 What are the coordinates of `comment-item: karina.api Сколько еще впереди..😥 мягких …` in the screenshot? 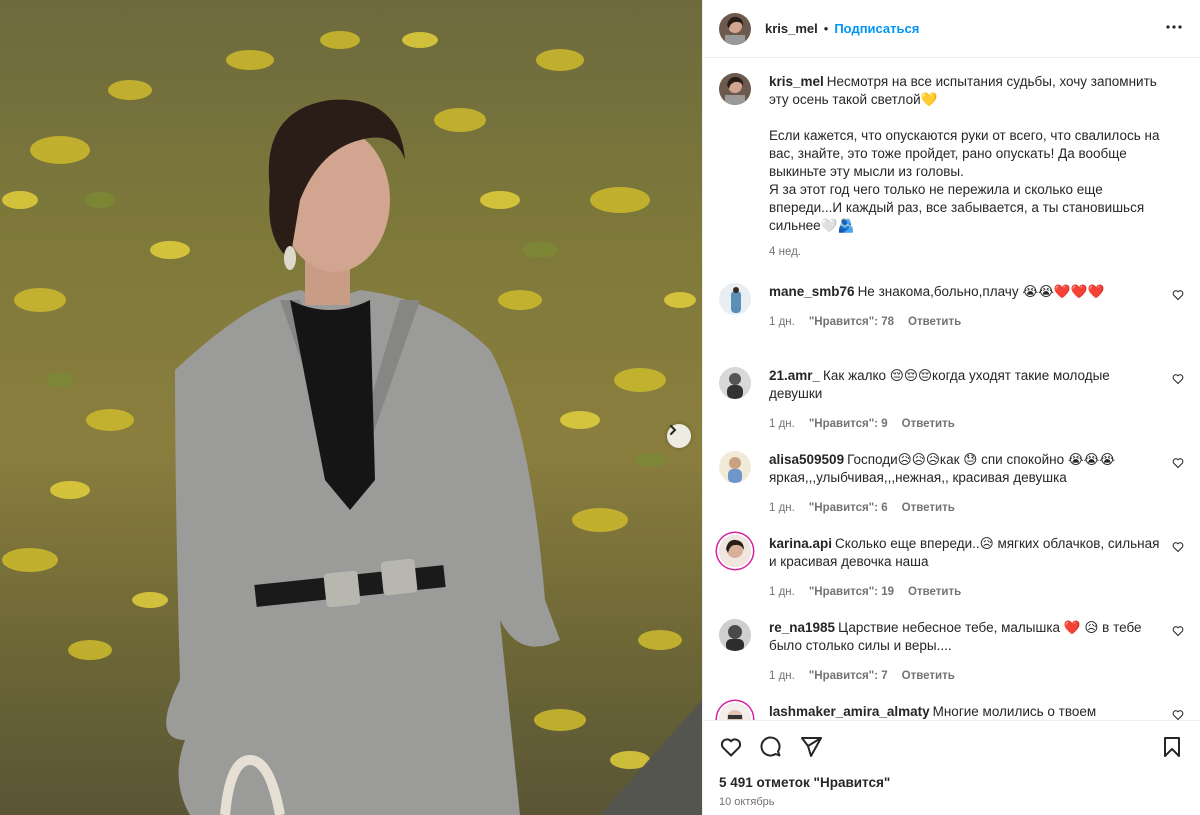 It's located at (951, 577).